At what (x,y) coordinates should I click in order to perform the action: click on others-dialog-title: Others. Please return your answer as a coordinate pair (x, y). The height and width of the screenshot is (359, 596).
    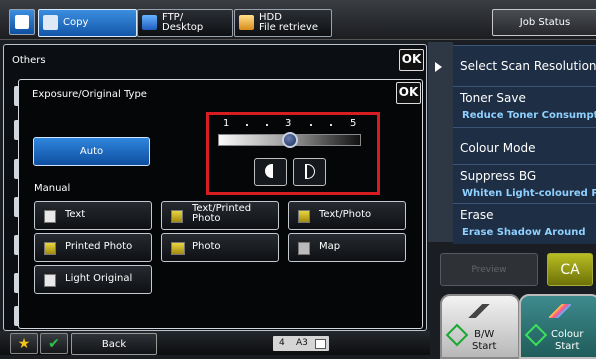
    Looking at the image, I should click on (29, 60).